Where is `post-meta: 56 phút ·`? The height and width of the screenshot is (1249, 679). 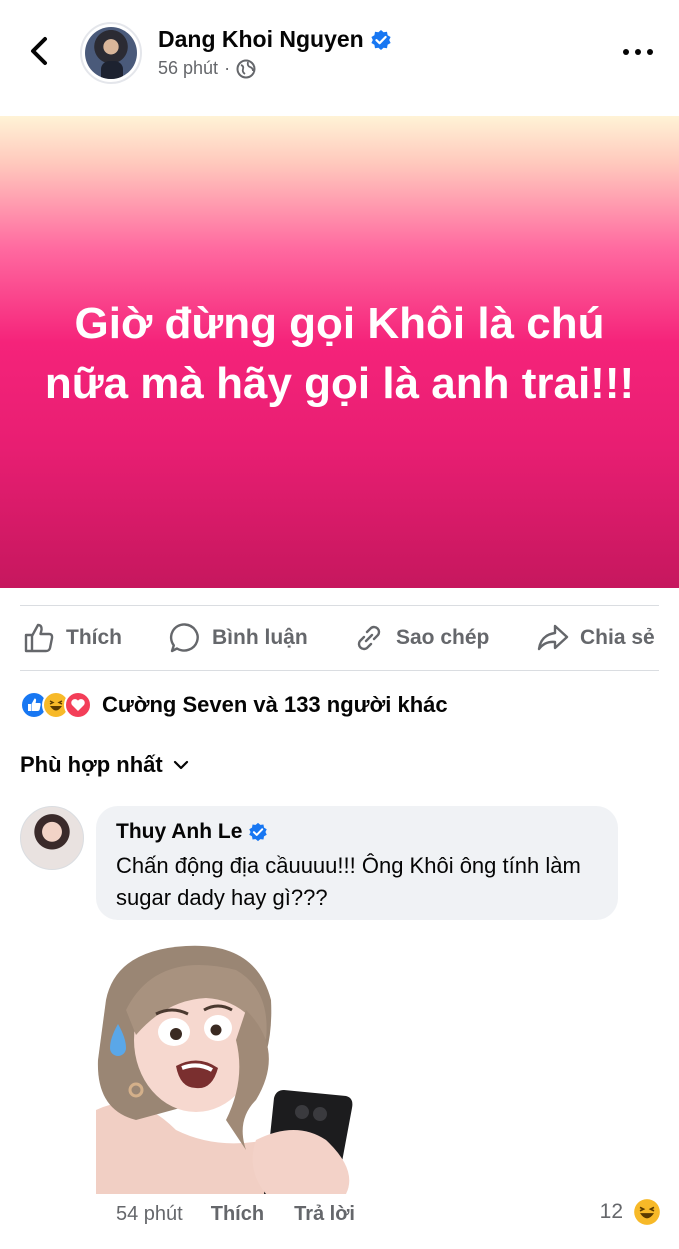 post-meta: 56 phút · is located at coordinates (207, 68).